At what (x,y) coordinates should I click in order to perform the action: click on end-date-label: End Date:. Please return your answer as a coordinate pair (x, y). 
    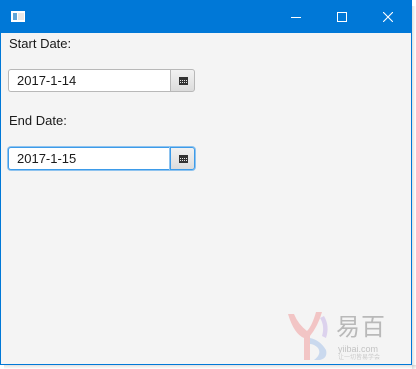
    Looking at the image, I should click on (38, 120).